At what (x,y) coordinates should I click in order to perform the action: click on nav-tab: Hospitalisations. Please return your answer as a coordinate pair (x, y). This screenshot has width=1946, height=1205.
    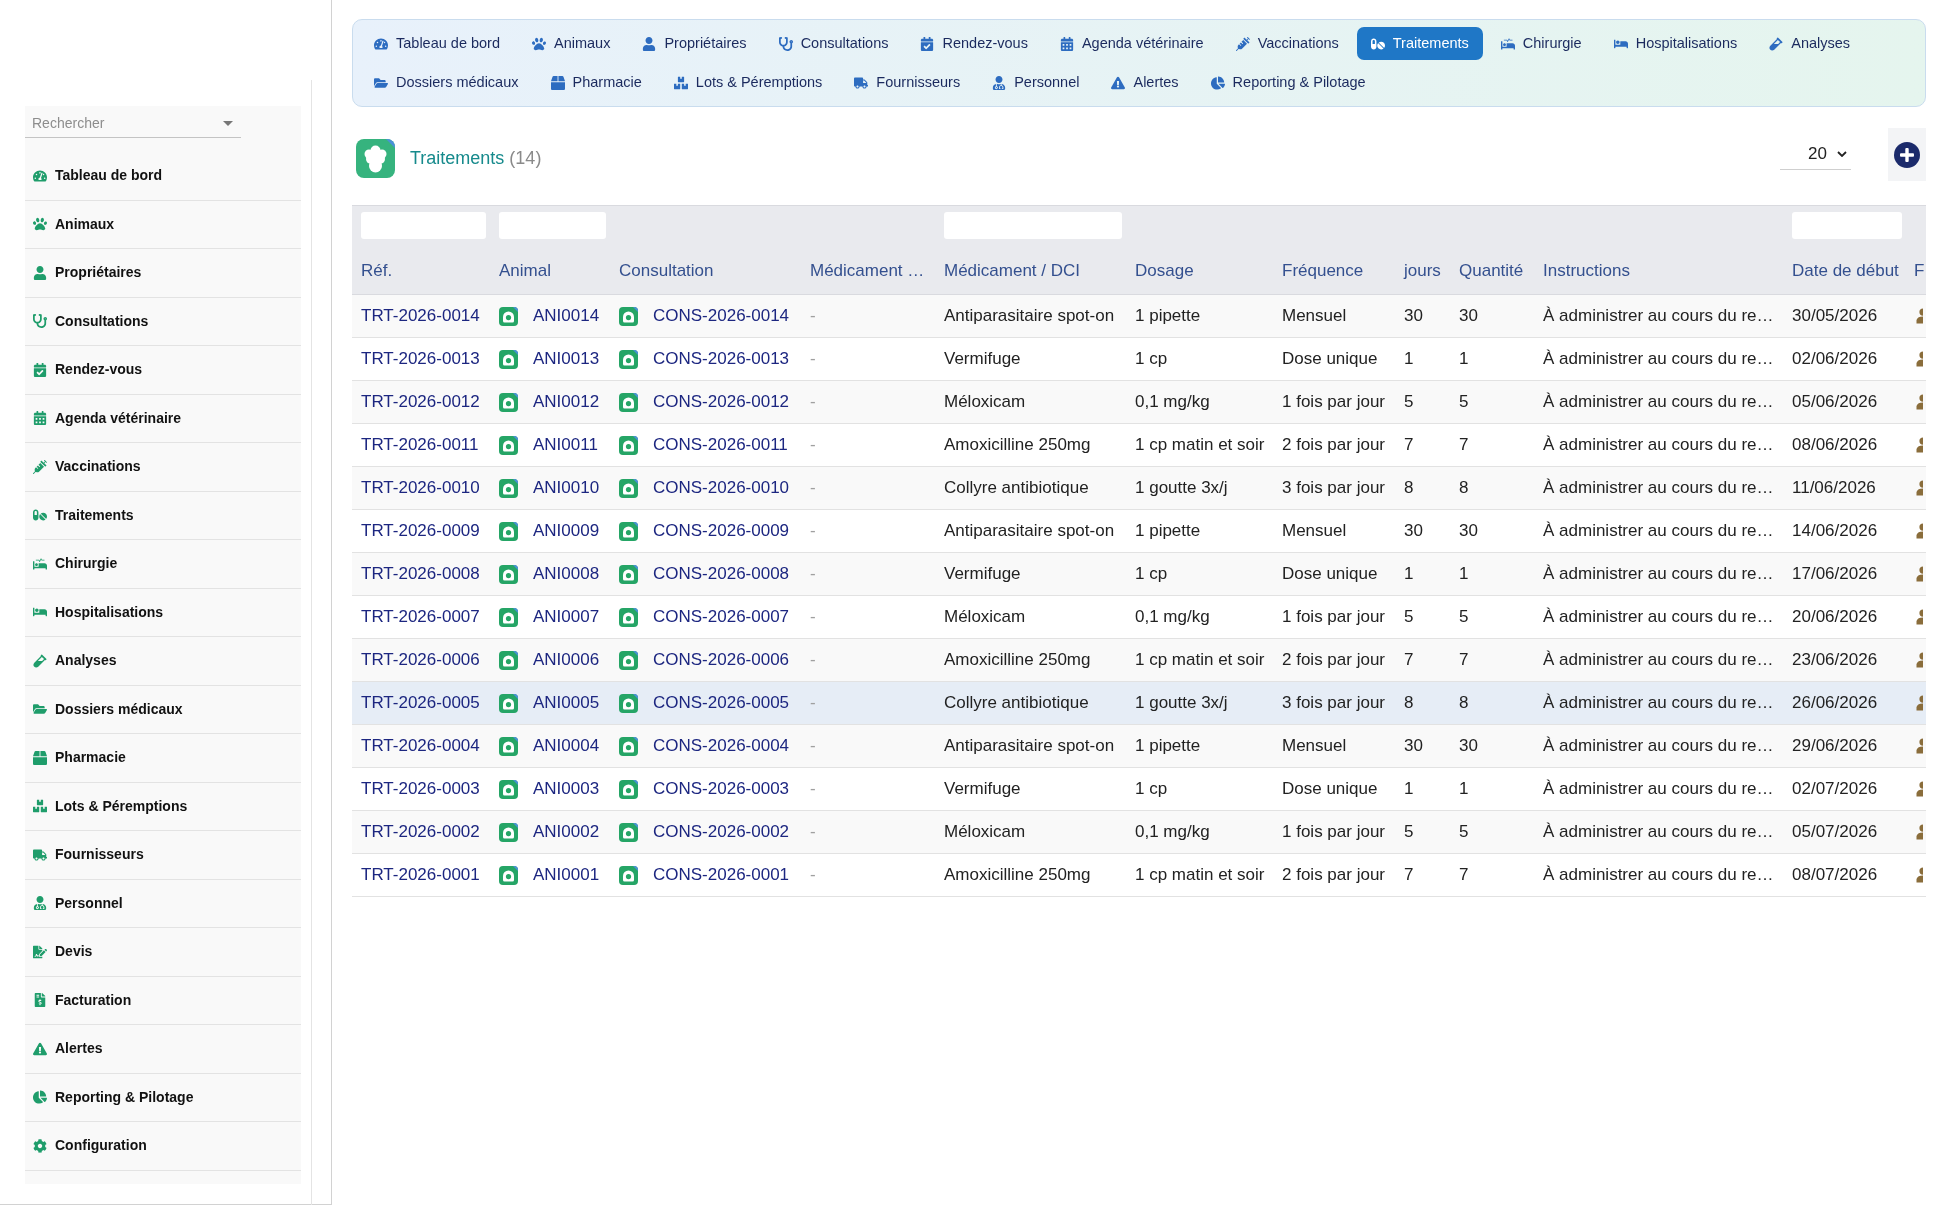
    Looking at the image, I should click on (1675, 43).